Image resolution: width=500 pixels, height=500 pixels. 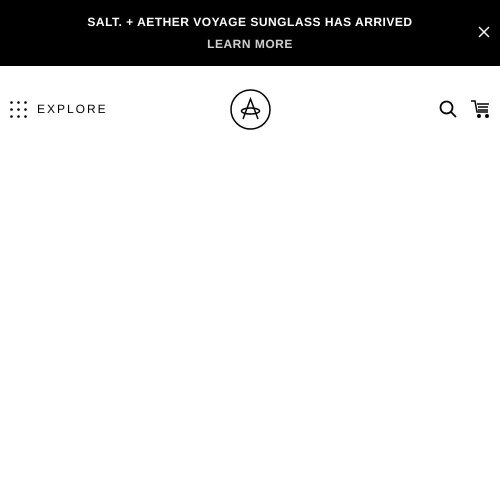 What do you see at coordinates (250, 44) in the screenshot?
I see `learn-more-link: LEARN MORE` at bounding box center [250, 44].